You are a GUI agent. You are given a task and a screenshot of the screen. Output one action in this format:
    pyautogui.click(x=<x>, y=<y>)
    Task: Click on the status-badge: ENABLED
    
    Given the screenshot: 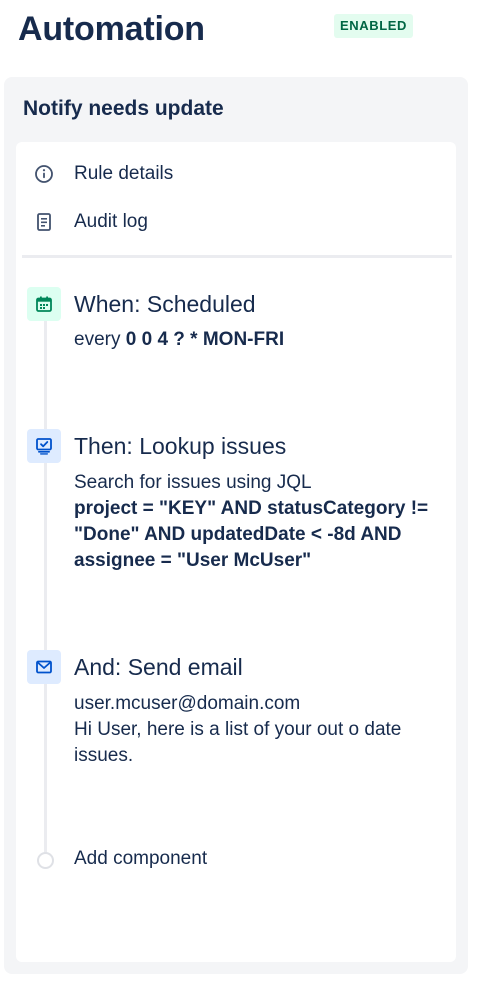 What is the action you would take?
    pyautogui.click(x=374, y=26)
    